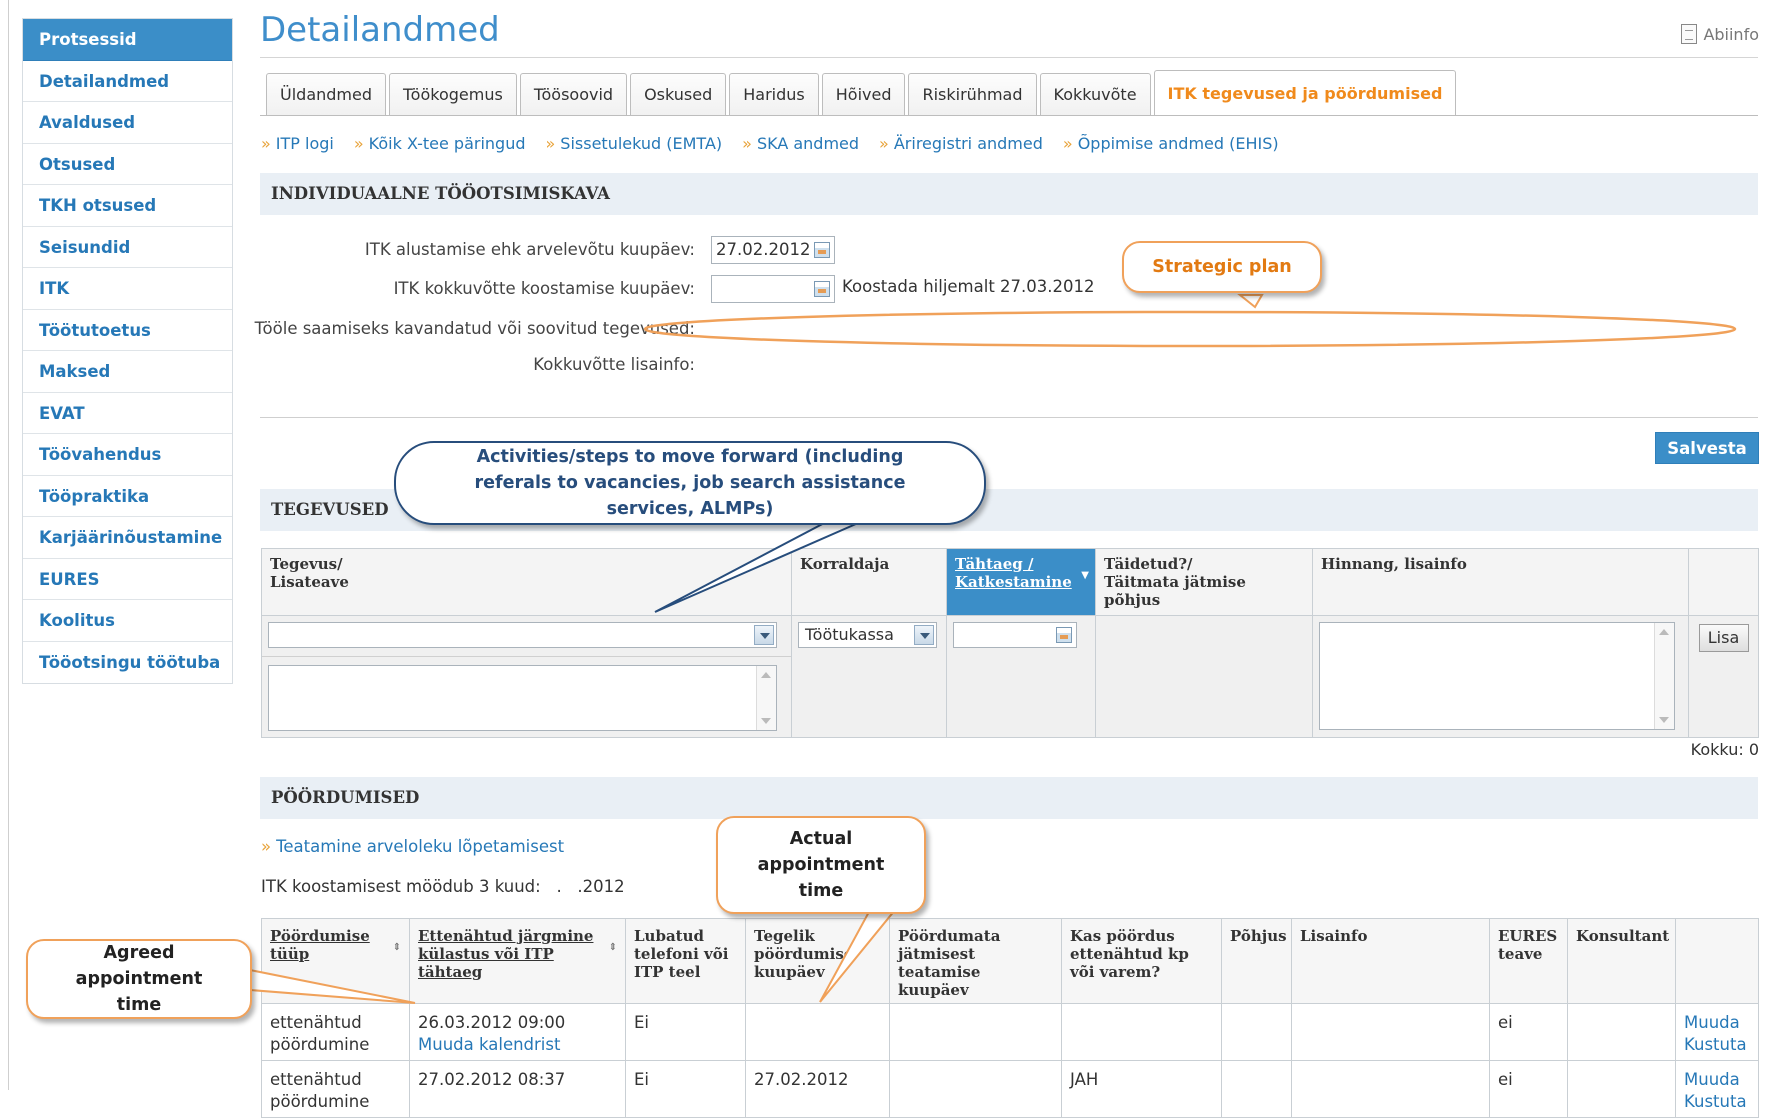  Describe the element at coordinates (127, 123) in the screenshot. I see `sidebar-item-avaldused: Avaldused` at that location.